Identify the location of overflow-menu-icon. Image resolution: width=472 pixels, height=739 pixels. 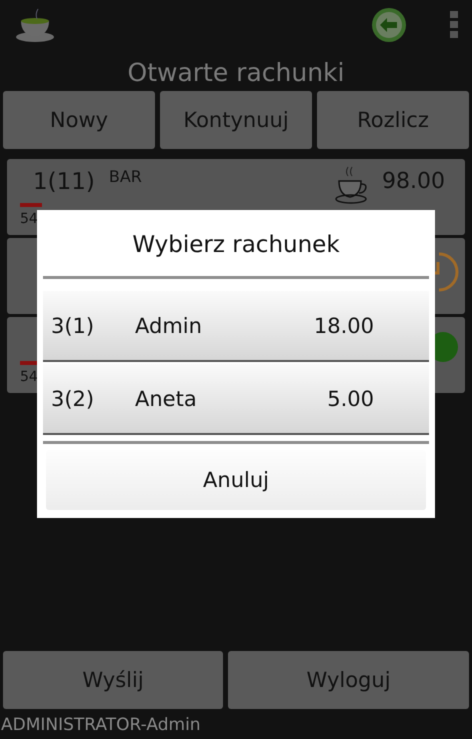
(454, 25).